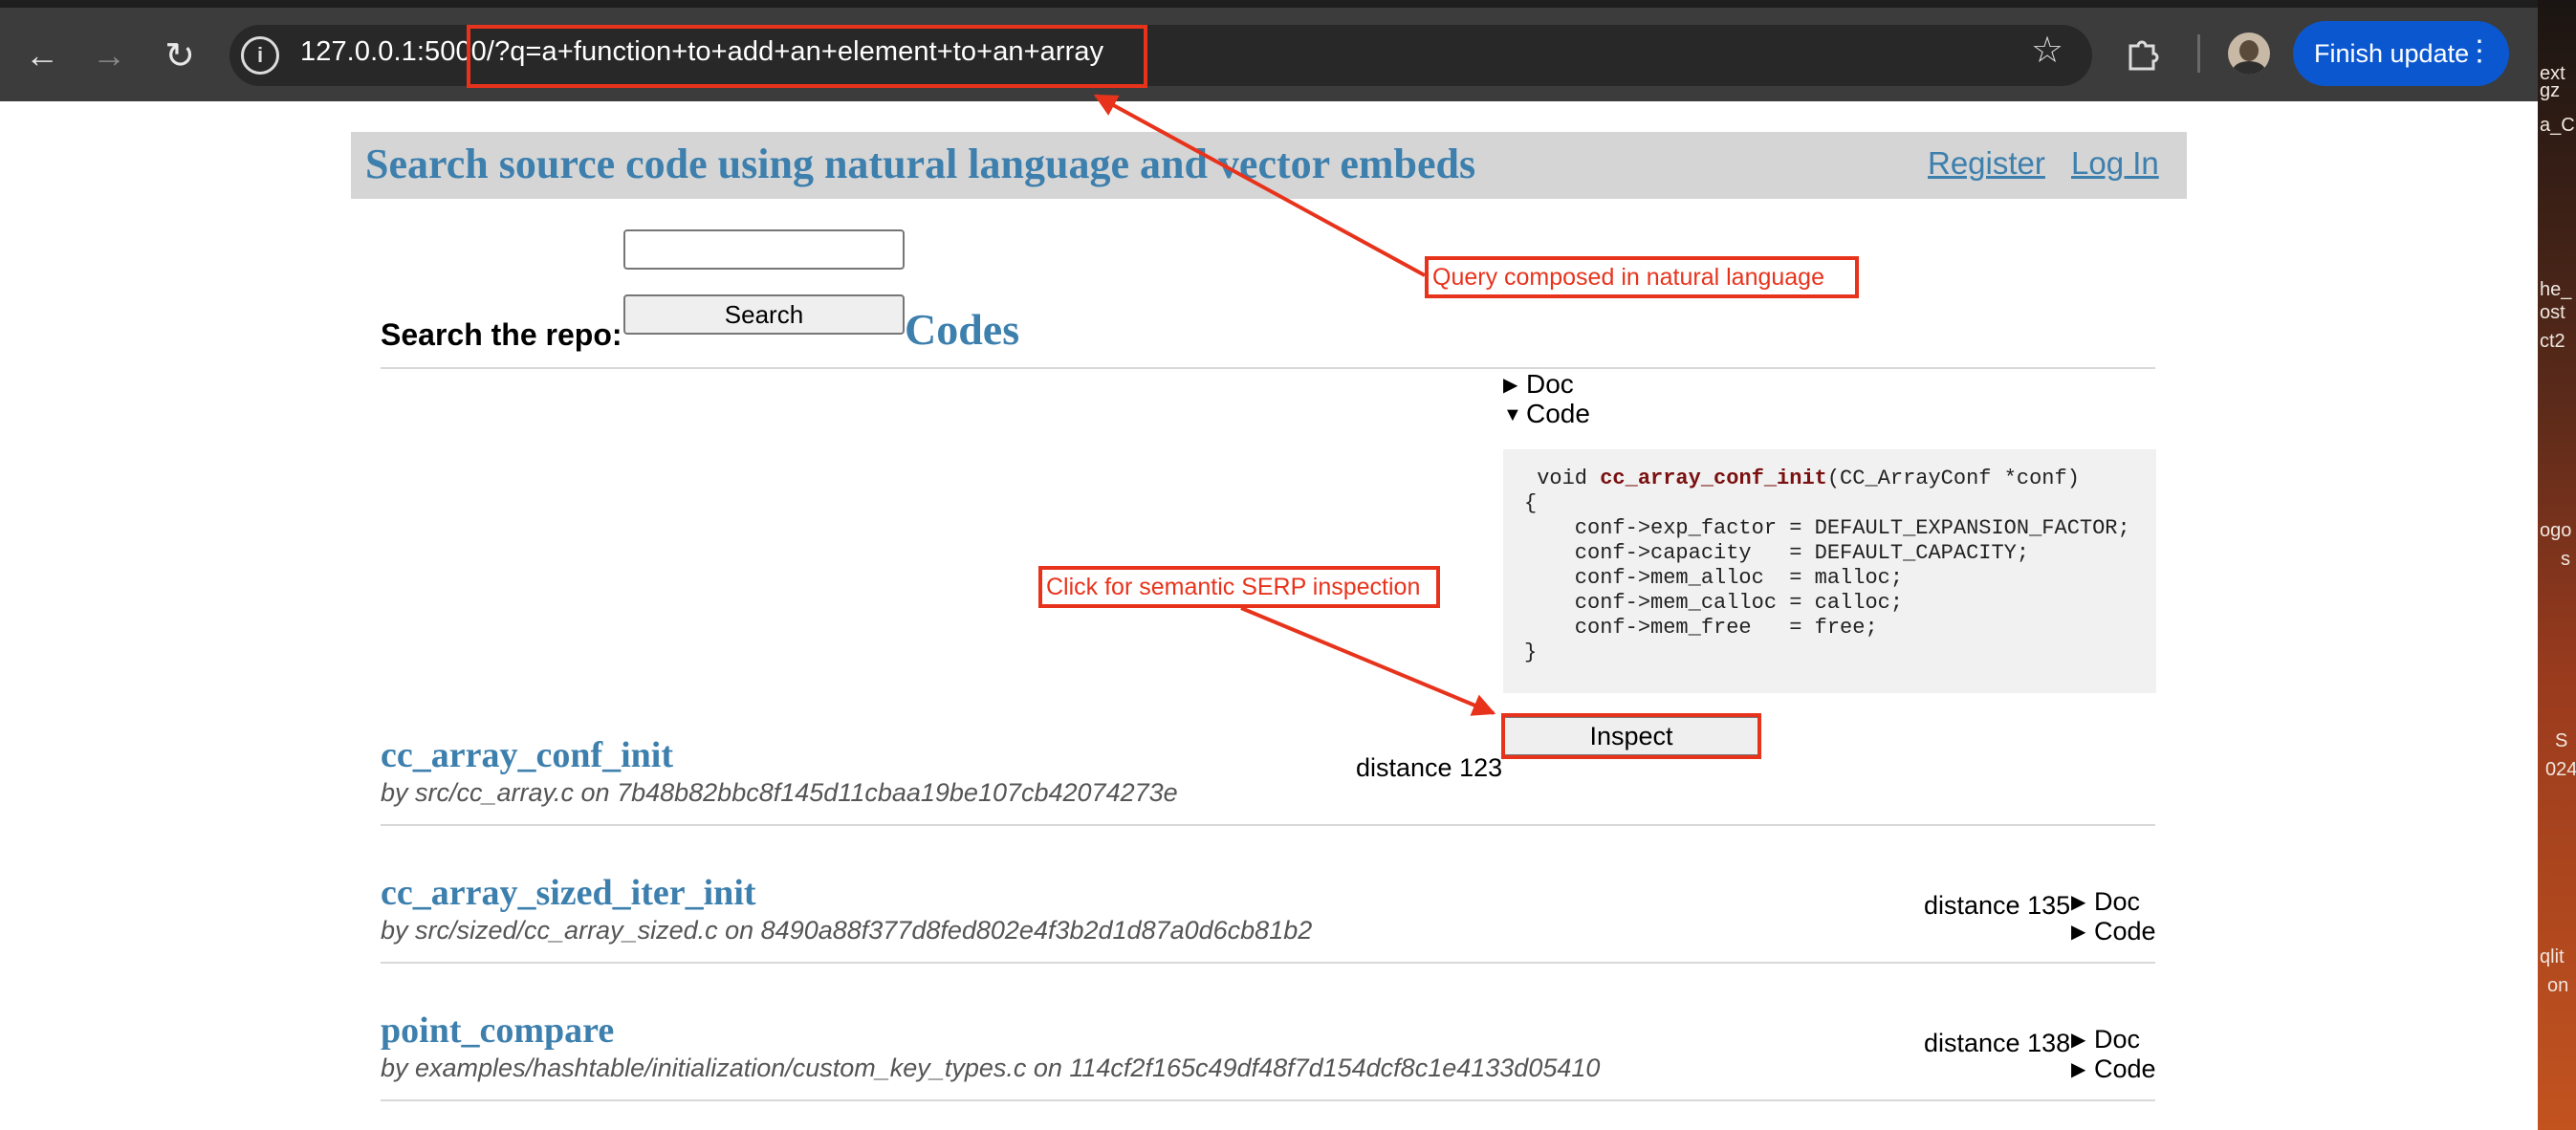  What do you see at coordinates (1953, 479) in the screenshot?
I see `code-line-suffix: (CC_ArrayConf *conf)` at bounding box center [1953, 479].